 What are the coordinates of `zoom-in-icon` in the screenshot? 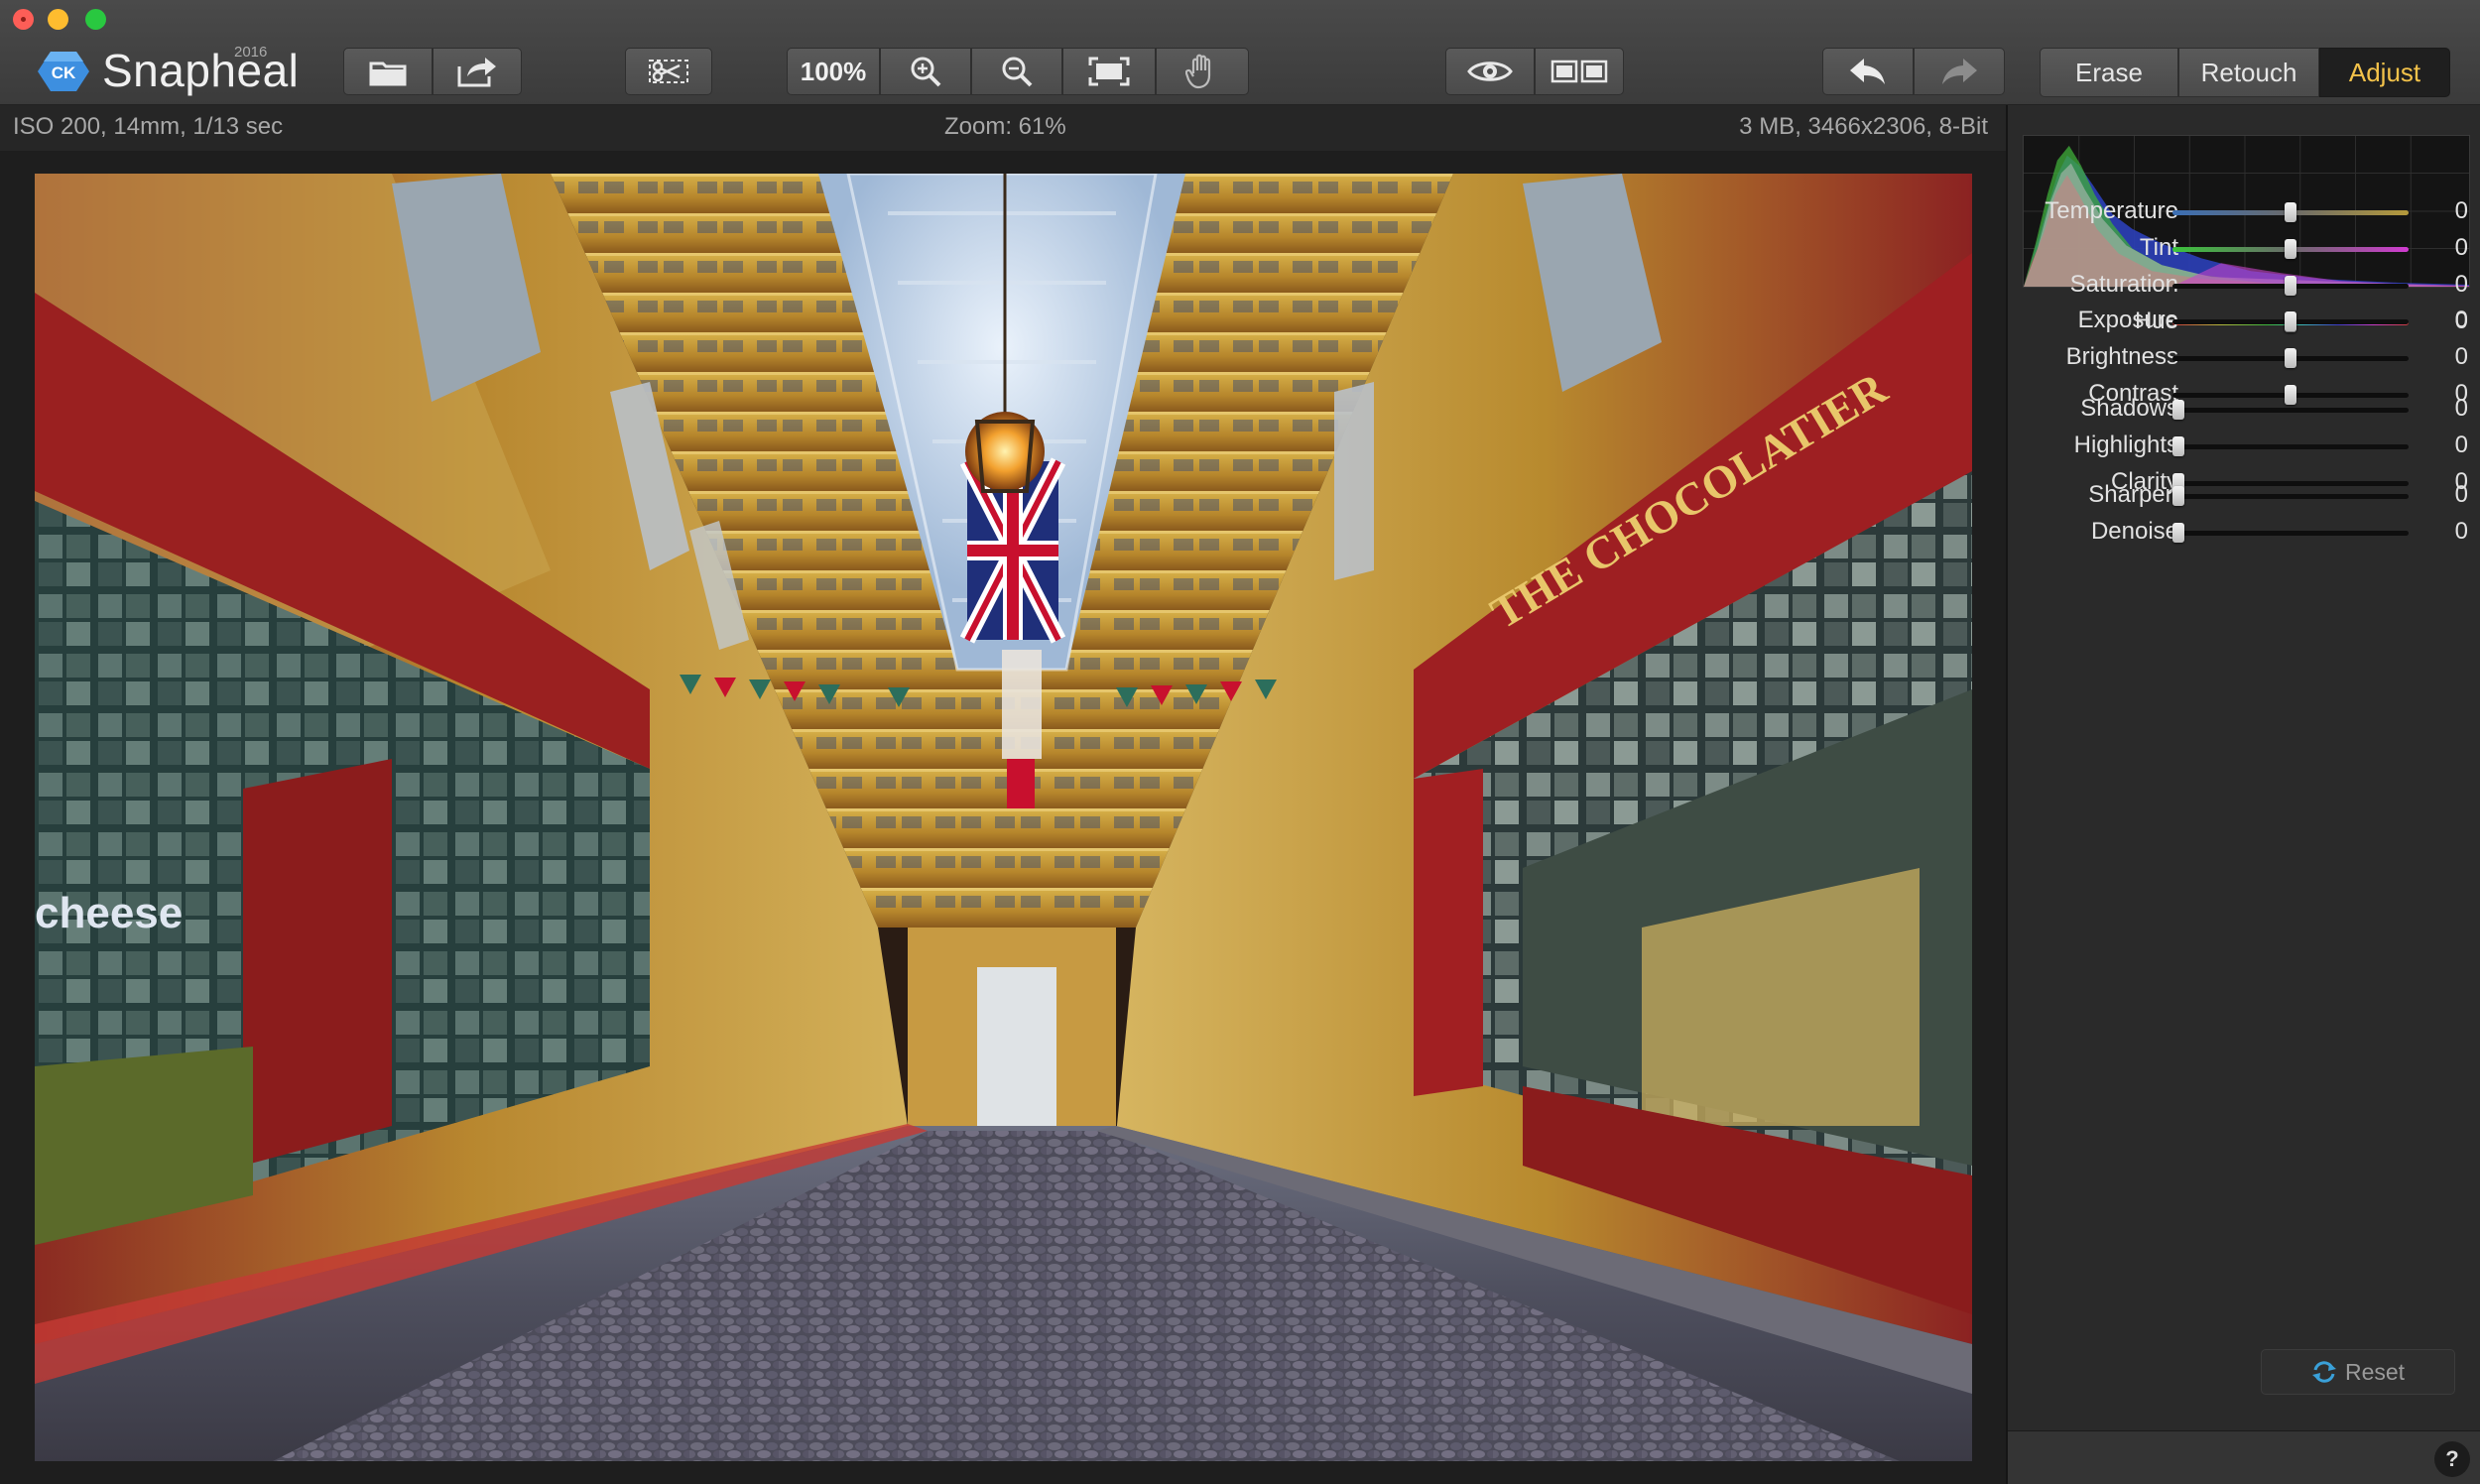 It's located at (926, 72).